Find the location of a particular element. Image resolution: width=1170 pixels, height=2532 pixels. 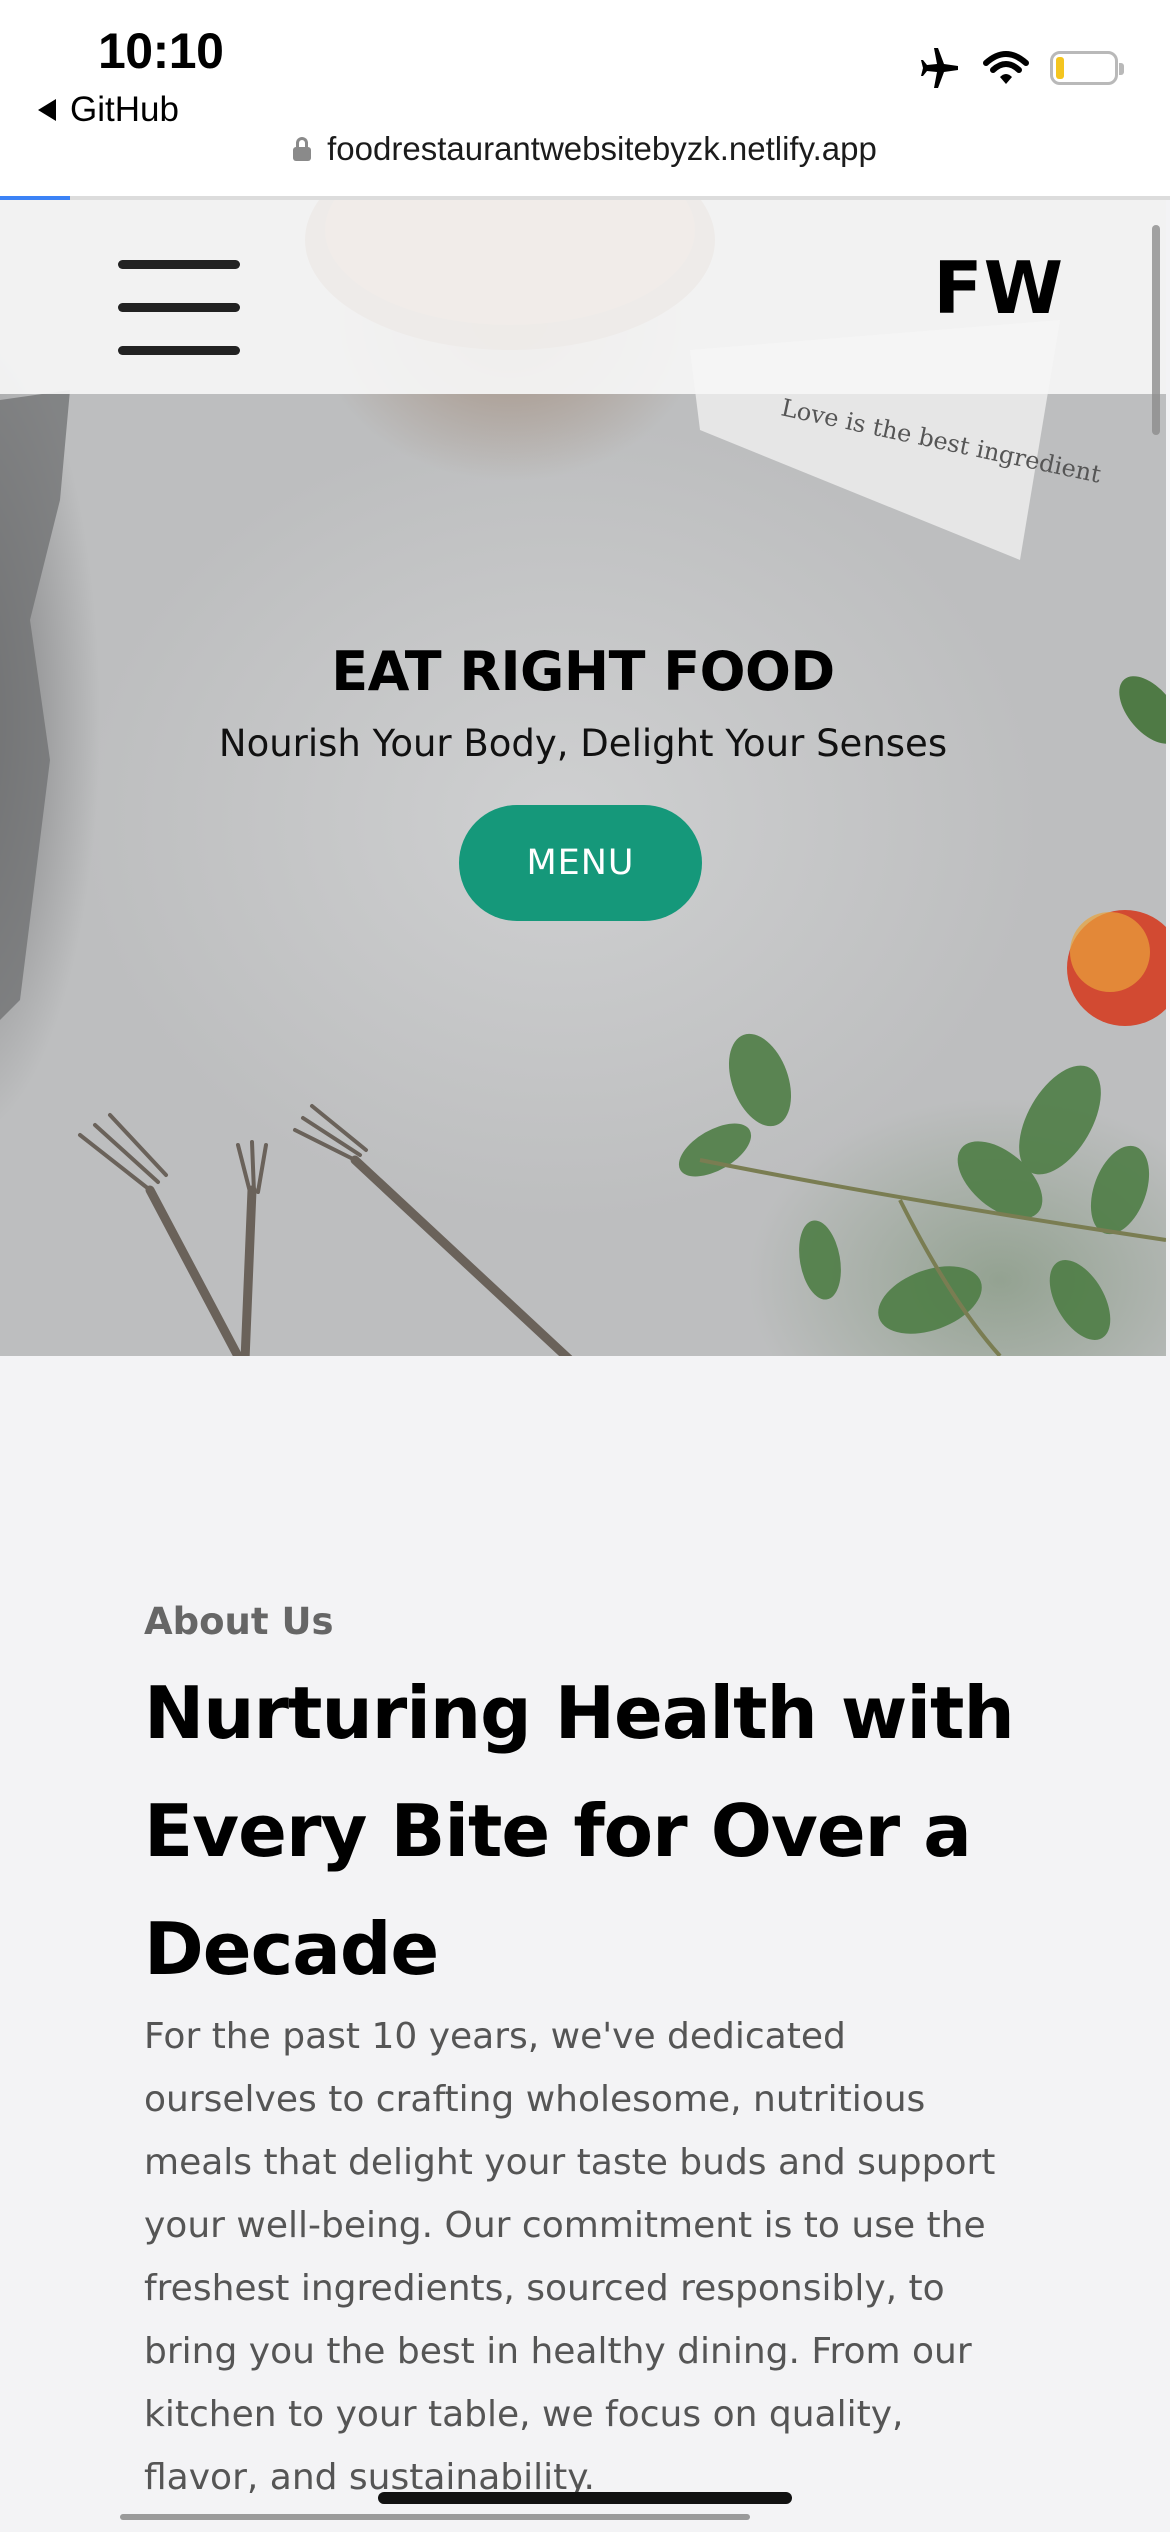

battery-icon is located at coordinates (1087, 68).